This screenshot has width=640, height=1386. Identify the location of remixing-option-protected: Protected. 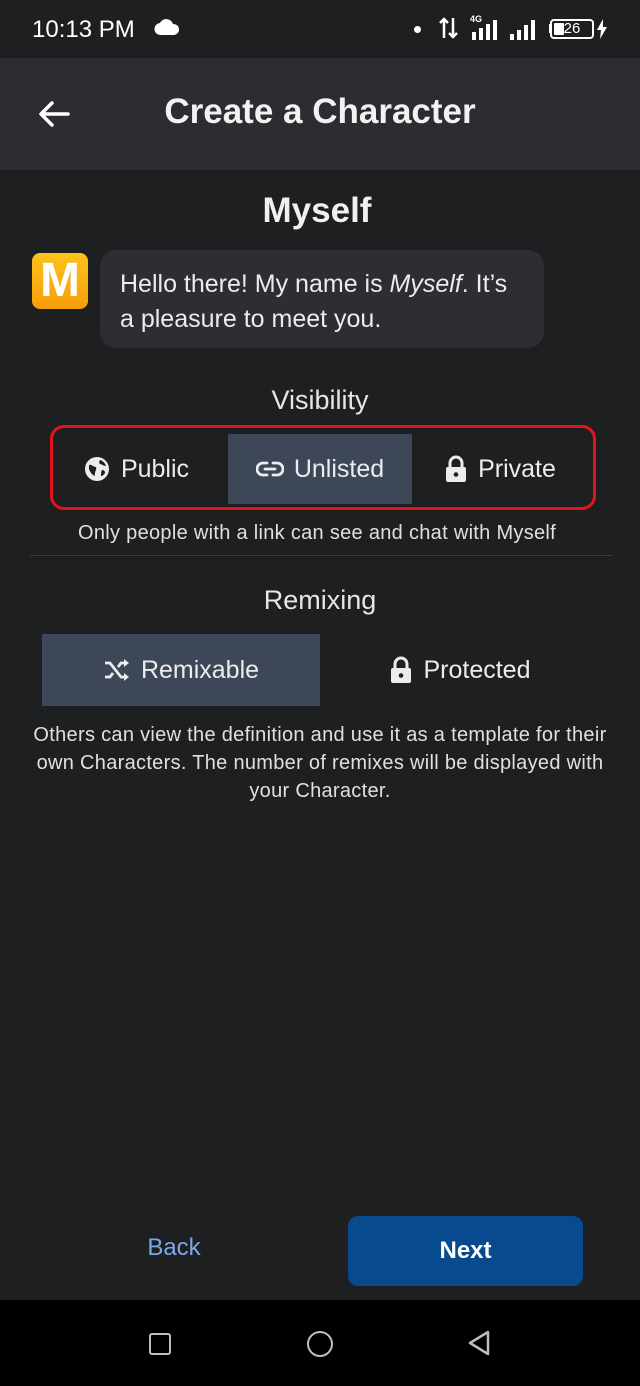
(460, 670).